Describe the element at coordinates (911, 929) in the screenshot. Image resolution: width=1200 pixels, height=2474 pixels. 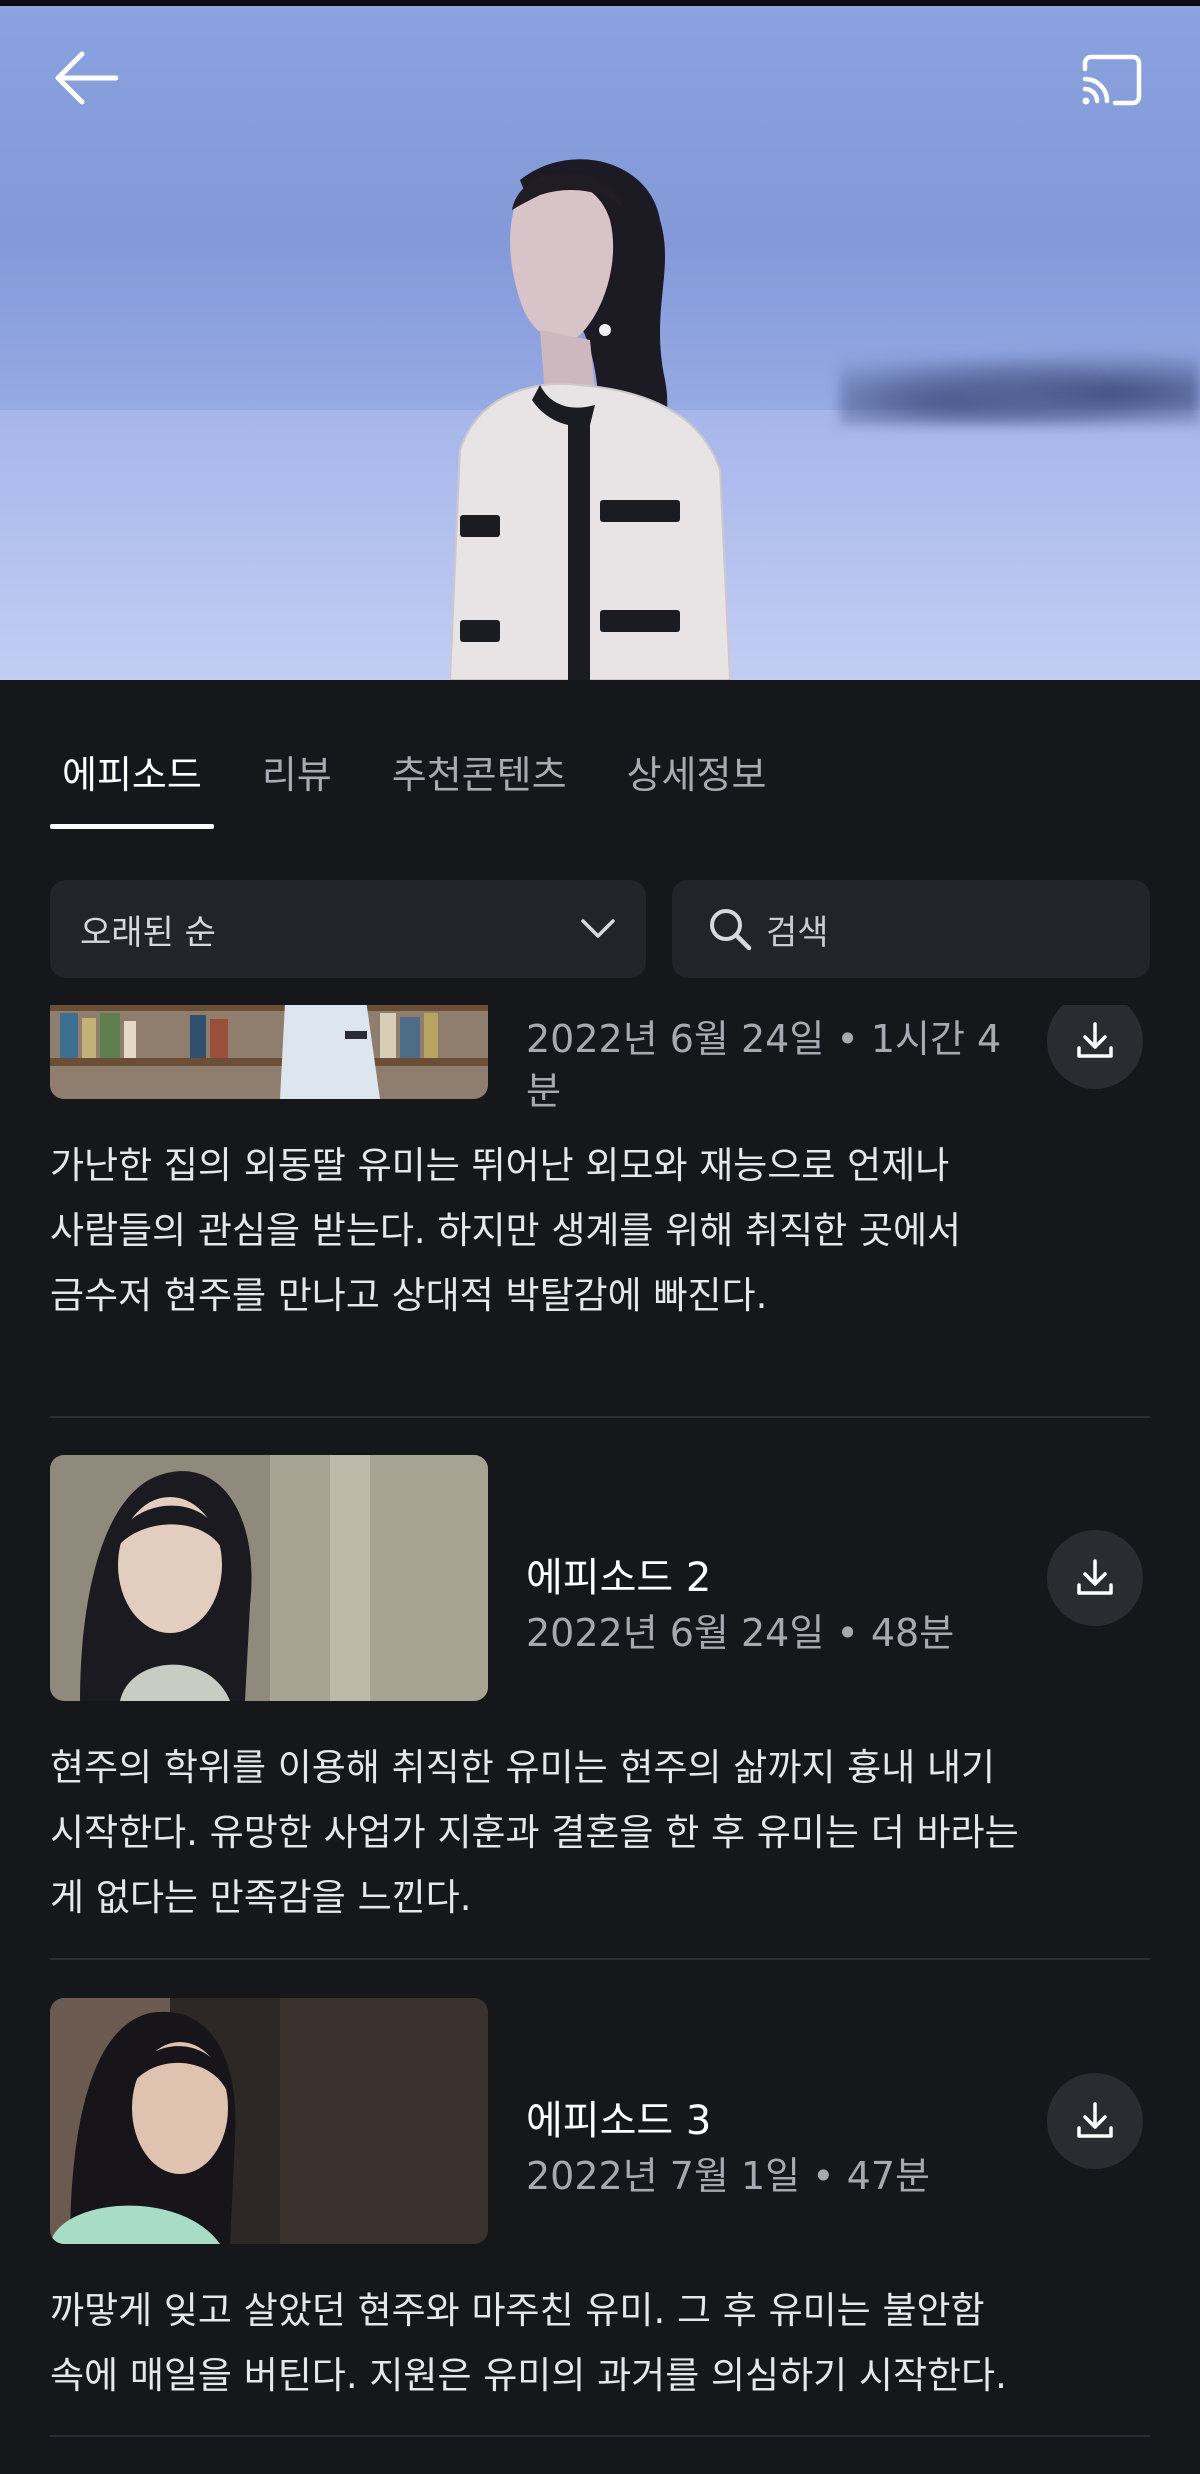
I see `search-input: 검색` at that location.